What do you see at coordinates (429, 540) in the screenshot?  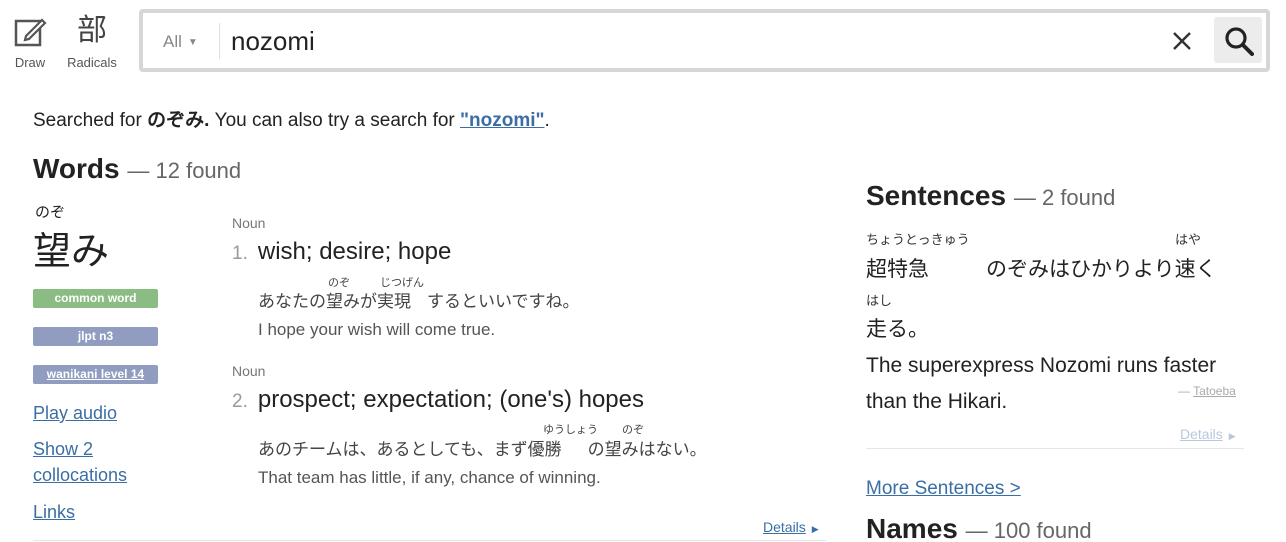 I see `words-divider` at bounding box center [429, 540].